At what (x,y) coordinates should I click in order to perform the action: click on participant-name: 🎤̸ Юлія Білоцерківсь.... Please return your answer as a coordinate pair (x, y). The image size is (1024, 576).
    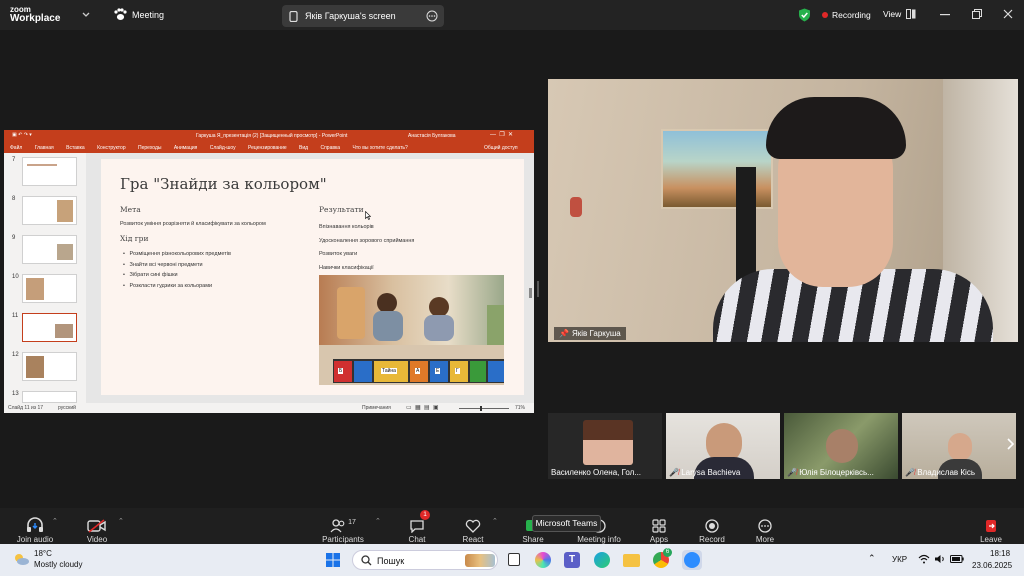
    Looking at the image, I should click on (830, 472).